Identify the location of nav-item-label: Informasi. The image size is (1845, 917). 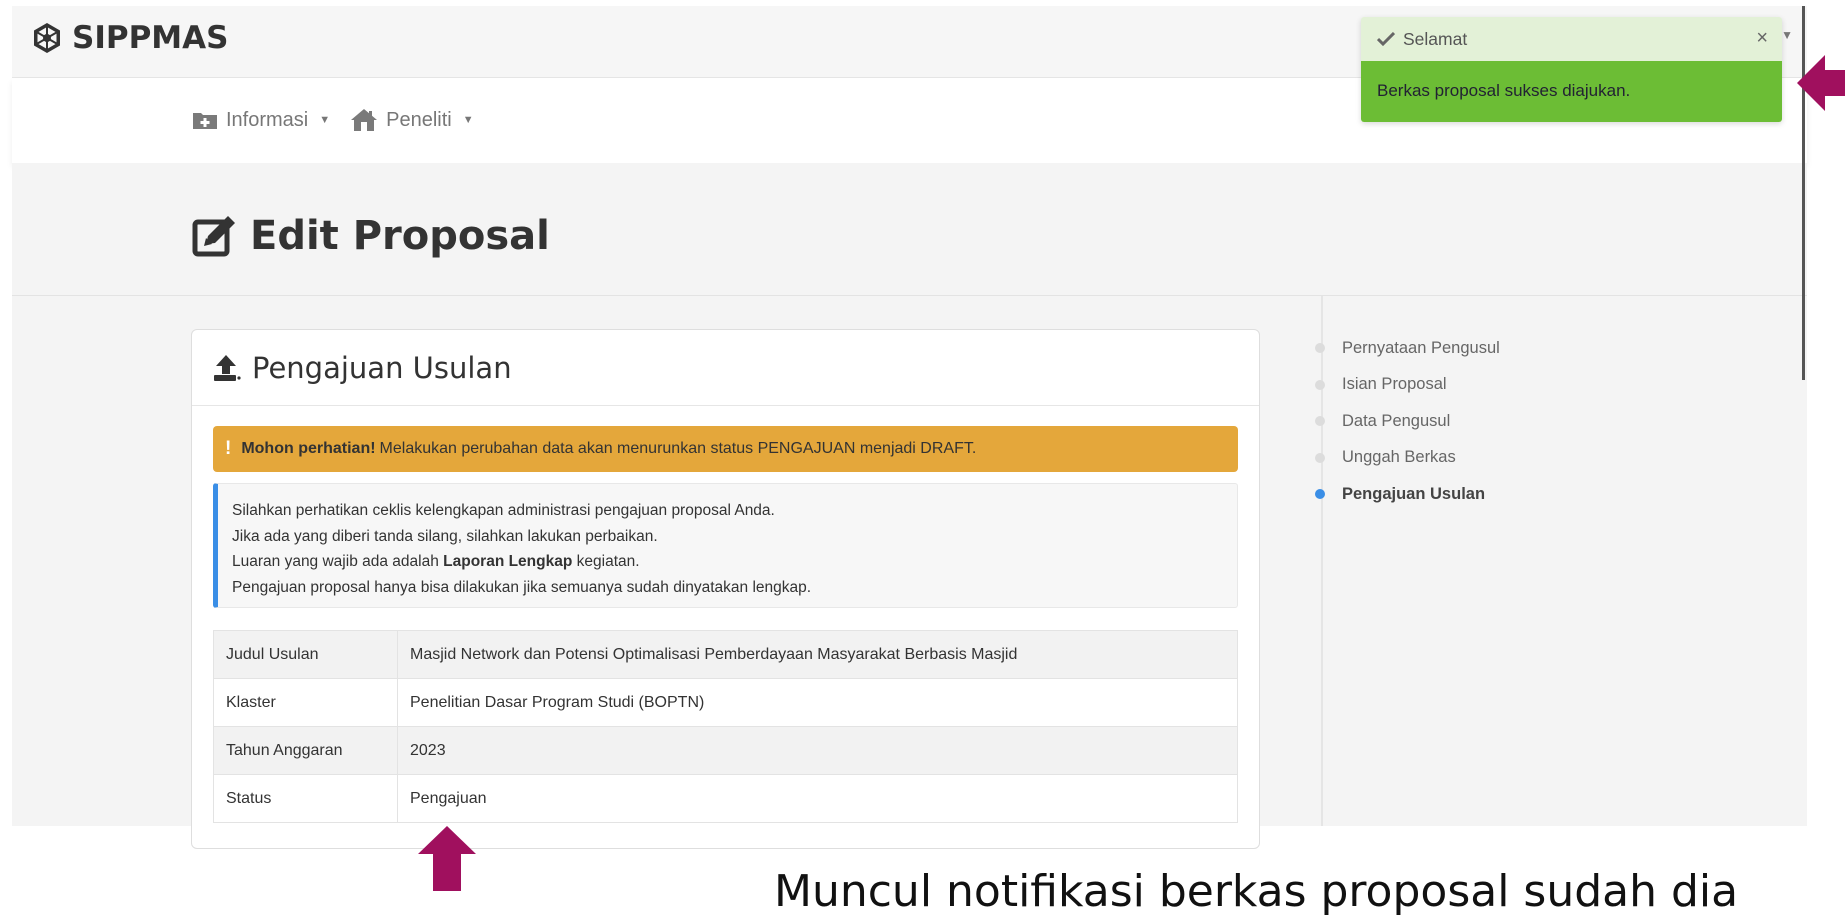
(267, 119).